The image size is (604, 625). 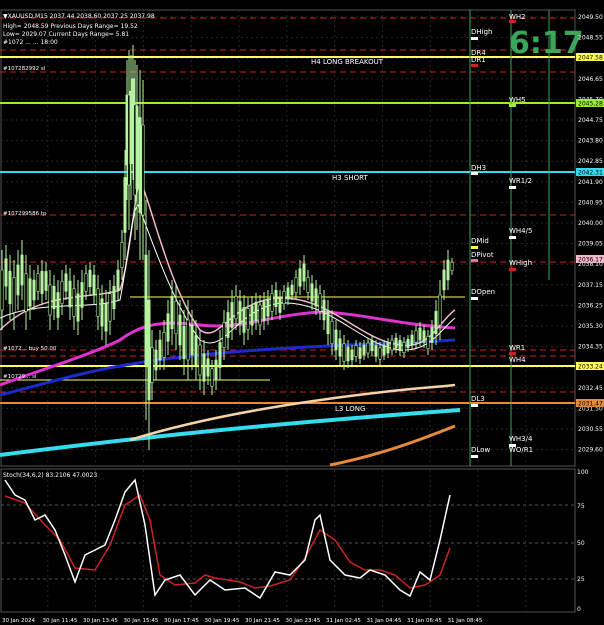 What do you see at coordinates (384, 621) in the screenshot?
I see `time-tick: 31 Jan 04:45` at bounding box center [384, 621].